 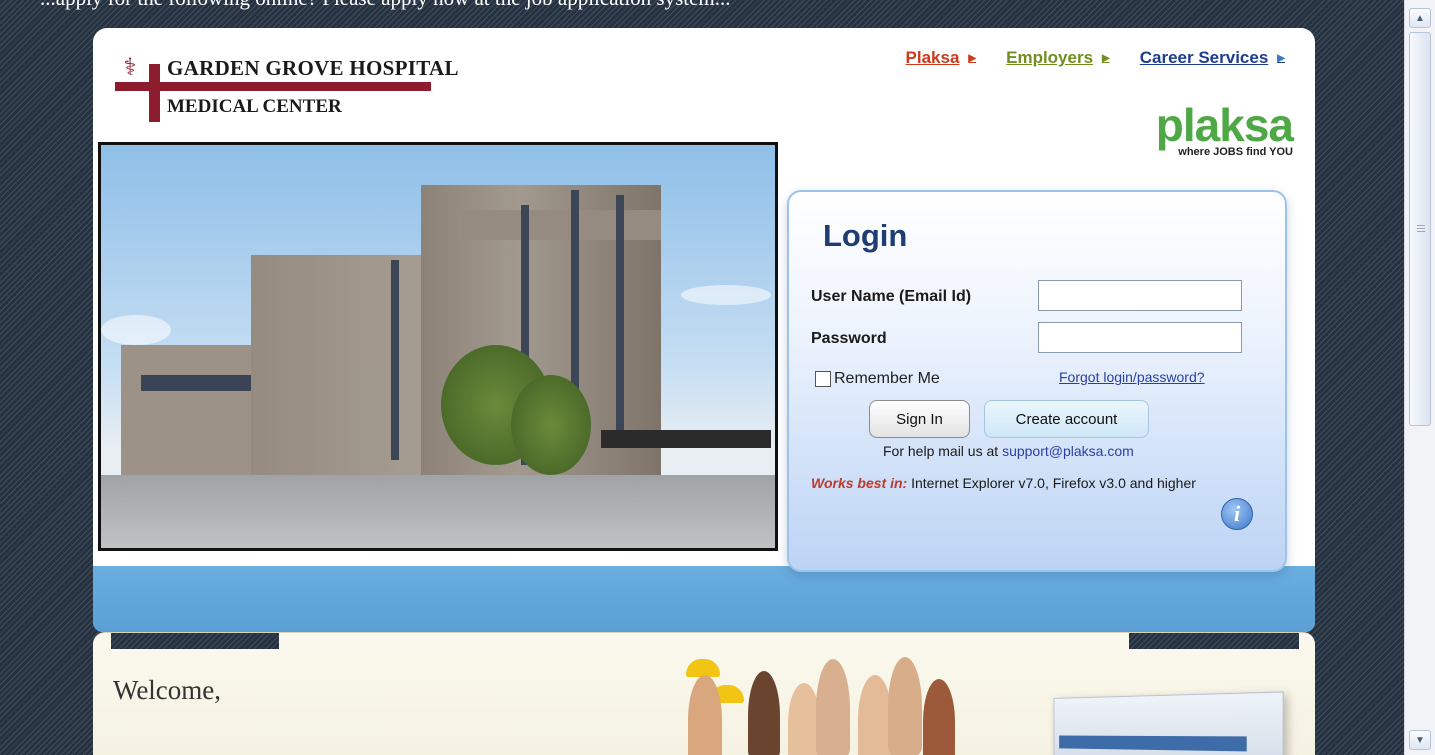 I want to click on plaksa-logo: plaksa where JOBS find YOU, so click(x=1224, y=128).